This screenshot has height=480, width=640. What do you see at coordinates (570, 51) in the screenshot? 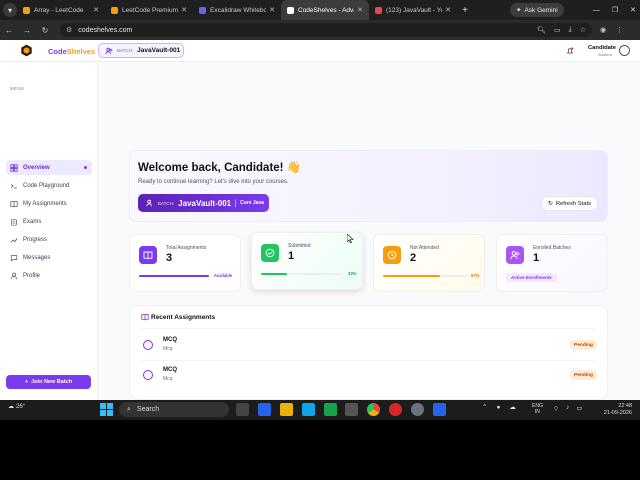
I see `notification-bell-icon` at bounding box center [570, 51].